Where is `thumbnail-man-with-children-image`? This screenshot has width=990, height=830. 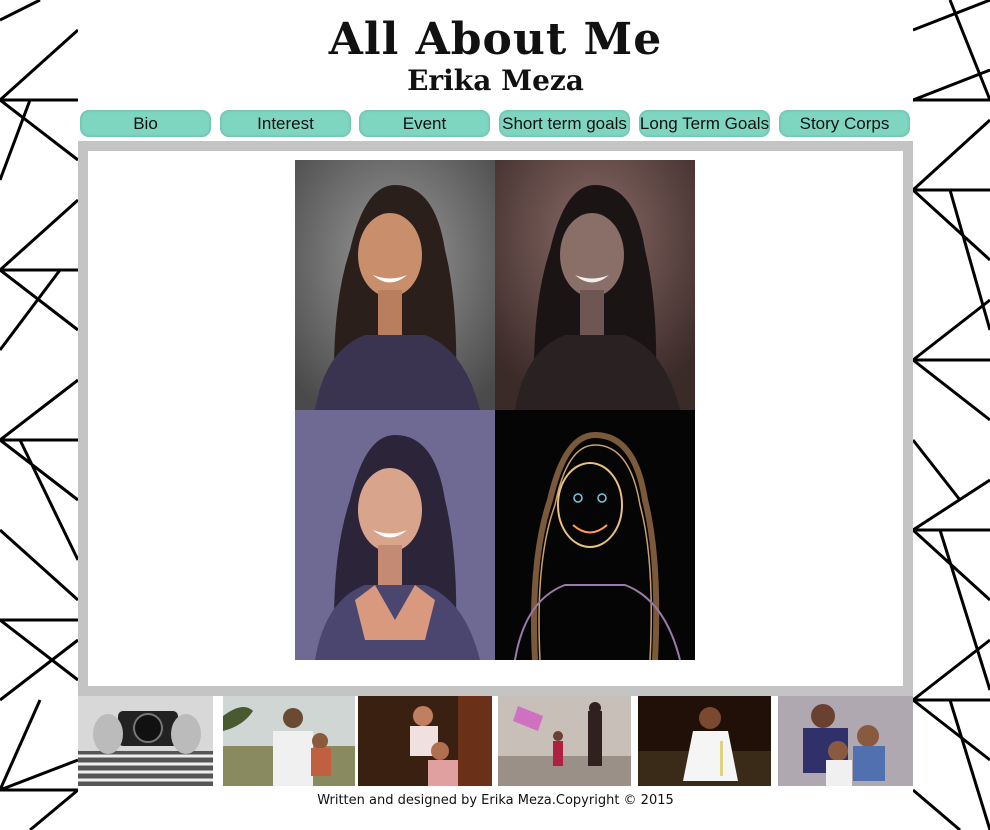 thumbnail-man-with-children-image is located at coordinates (845, 741).